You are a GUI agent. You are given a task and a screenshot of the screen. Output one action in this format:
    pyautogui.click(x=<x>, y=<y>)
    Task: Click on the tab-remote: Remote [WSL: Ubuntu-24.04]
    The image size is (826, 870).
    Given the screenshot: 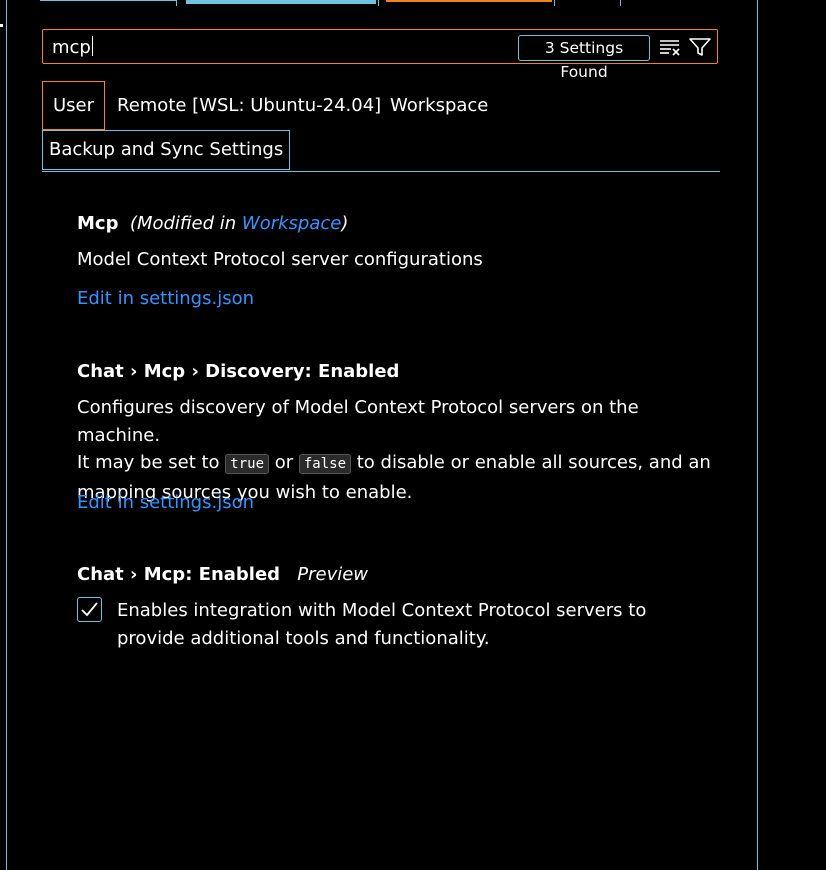 What is the action you would take?
    pyautogui.click(x=249, y=106)
    